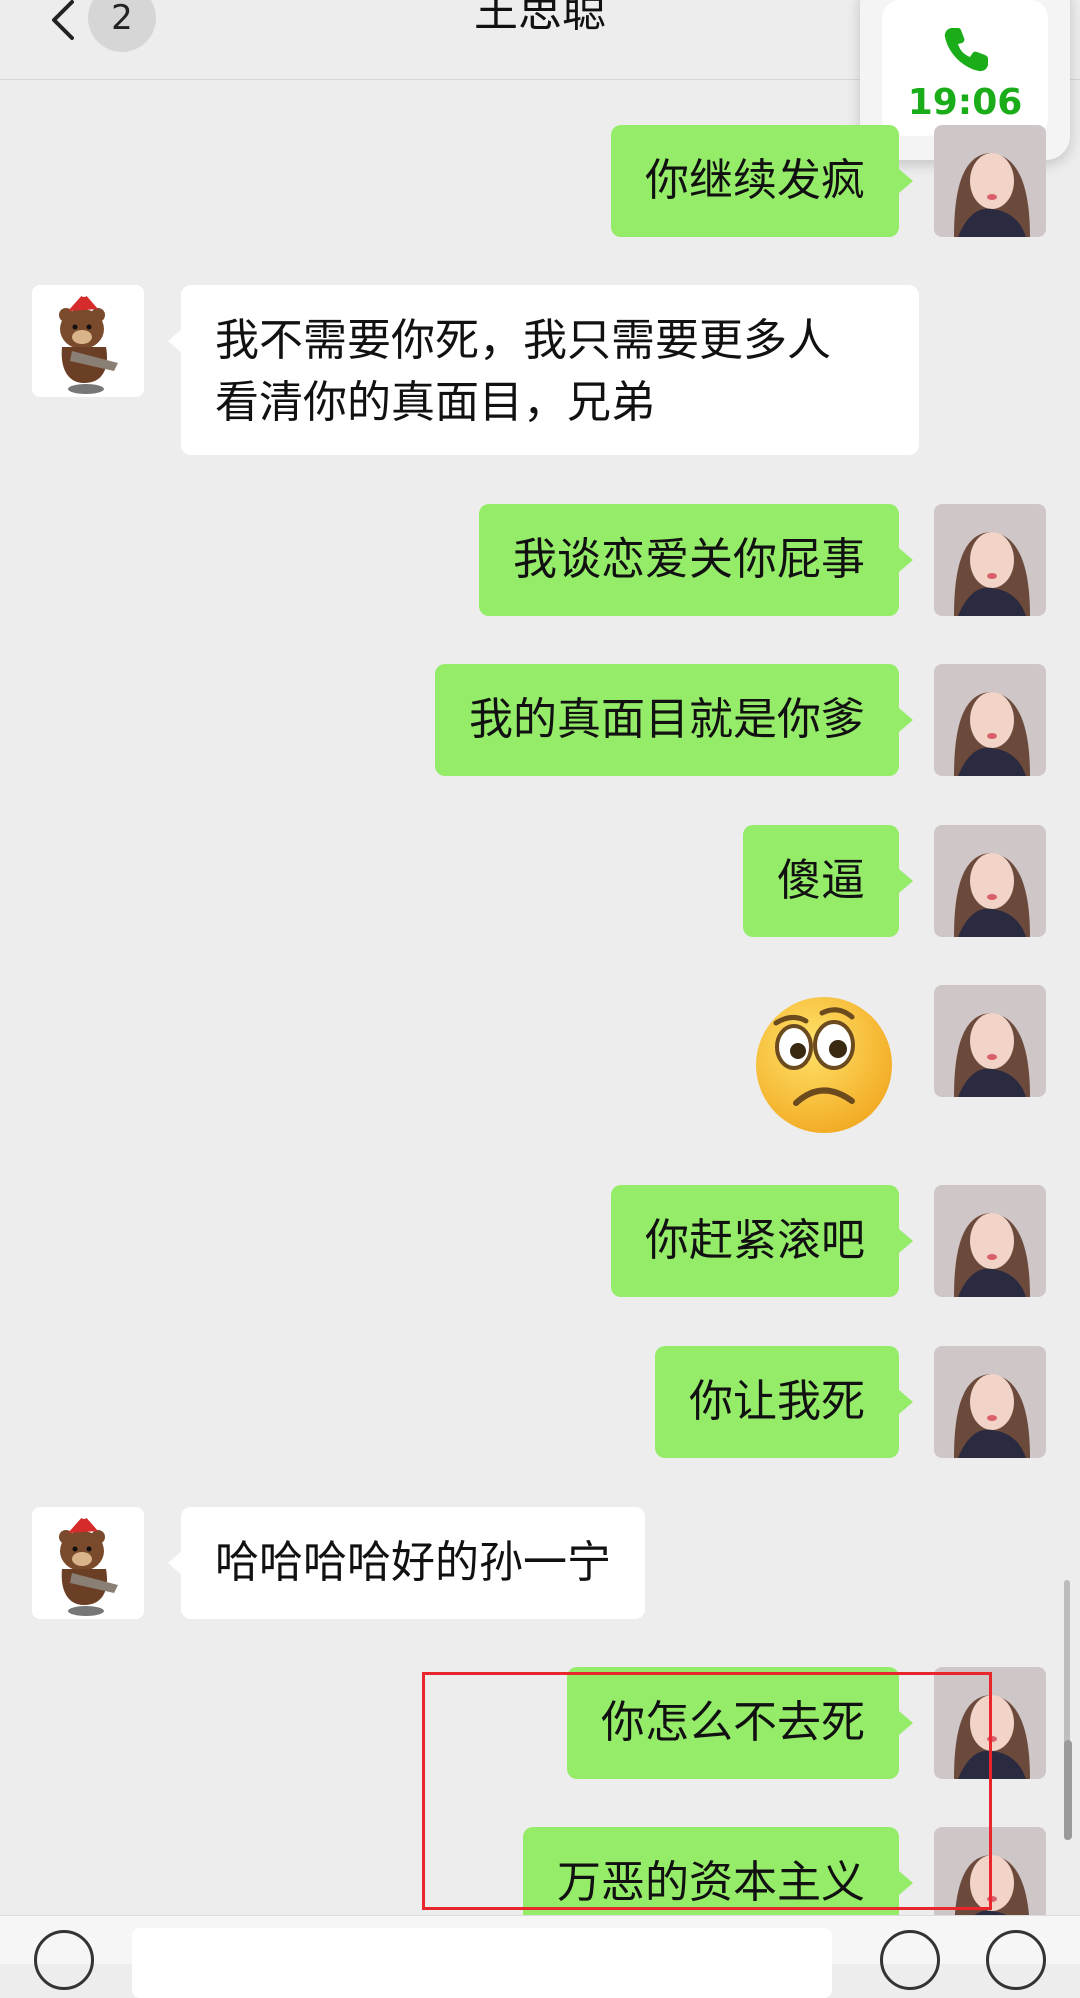 The width and height of the screenshot is (1080, 1998). Describe the element at coordinates (689, 560) in the screenshot. I see `sent-message-bubble: 我谈恋爱关你屁事` at that location.